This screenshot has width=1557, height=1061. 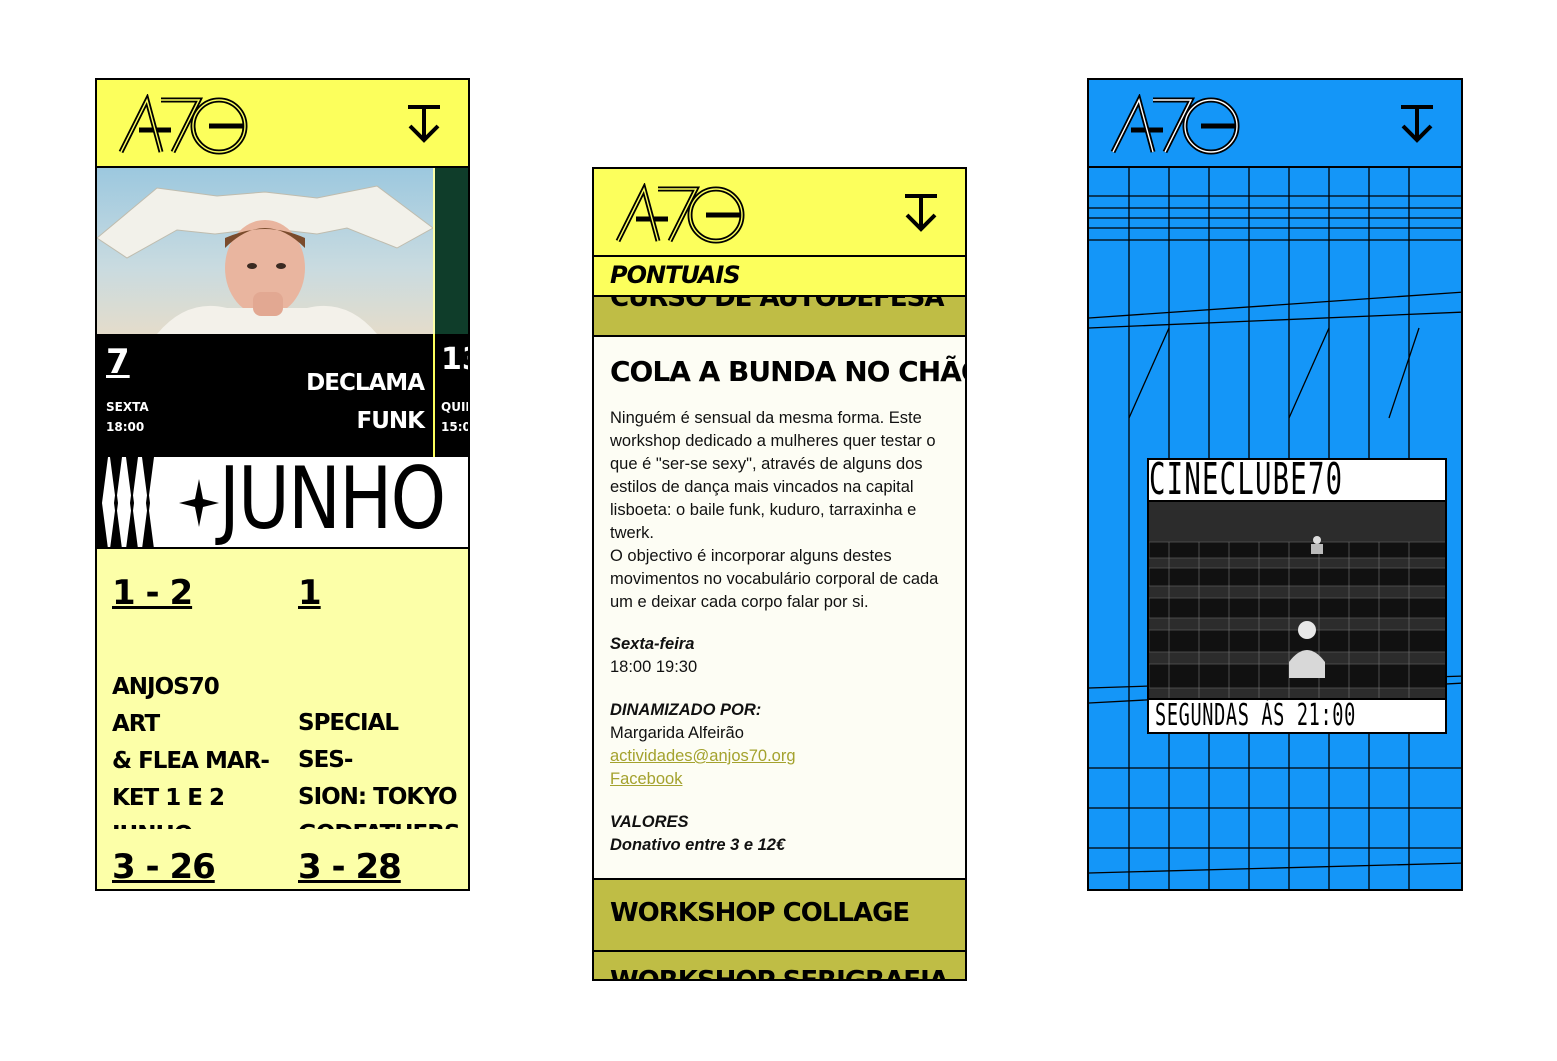 I want to click on schedule-label: Sexta-feira, so click(x=652, y=644).